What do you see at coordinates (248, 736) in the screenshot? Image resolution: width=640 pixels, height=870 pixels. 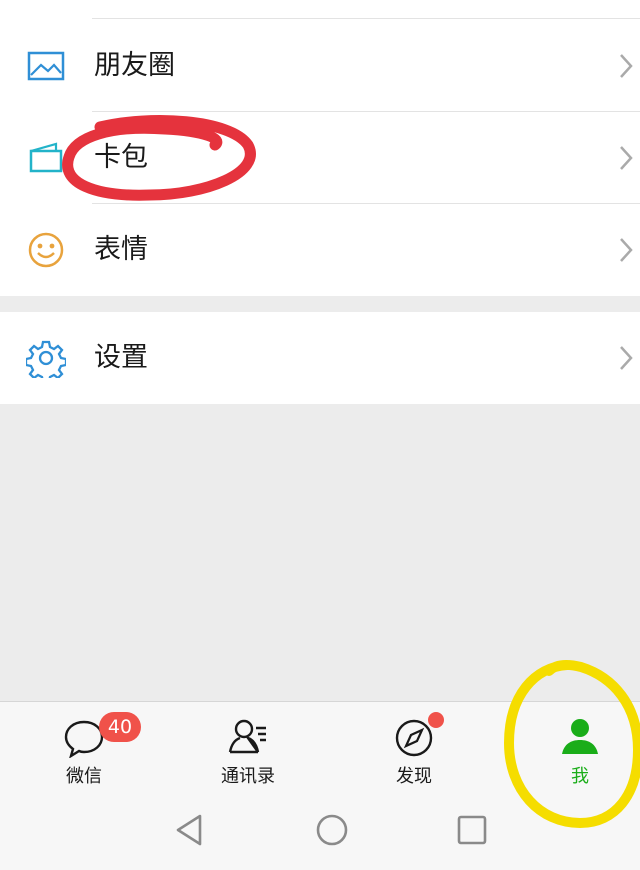 I see `contacts-icon` at bounding box center [248, 736].